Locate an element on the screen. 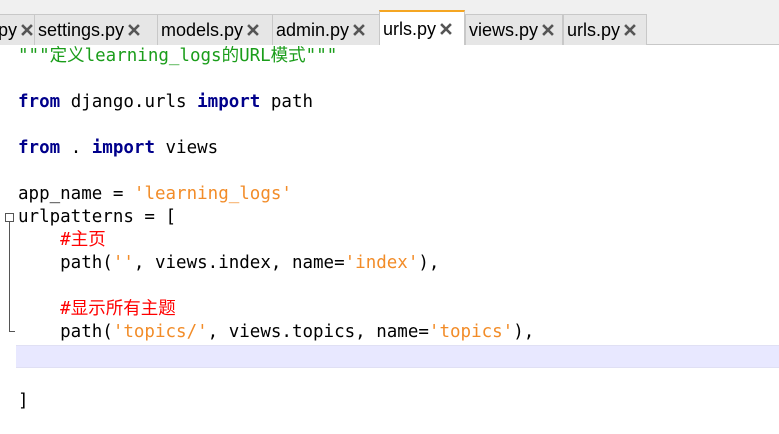 Image resolution: width=779 pixels, height=434 pixels. tab-settings-py-1: settings.py is located at coordinates (96, 29).